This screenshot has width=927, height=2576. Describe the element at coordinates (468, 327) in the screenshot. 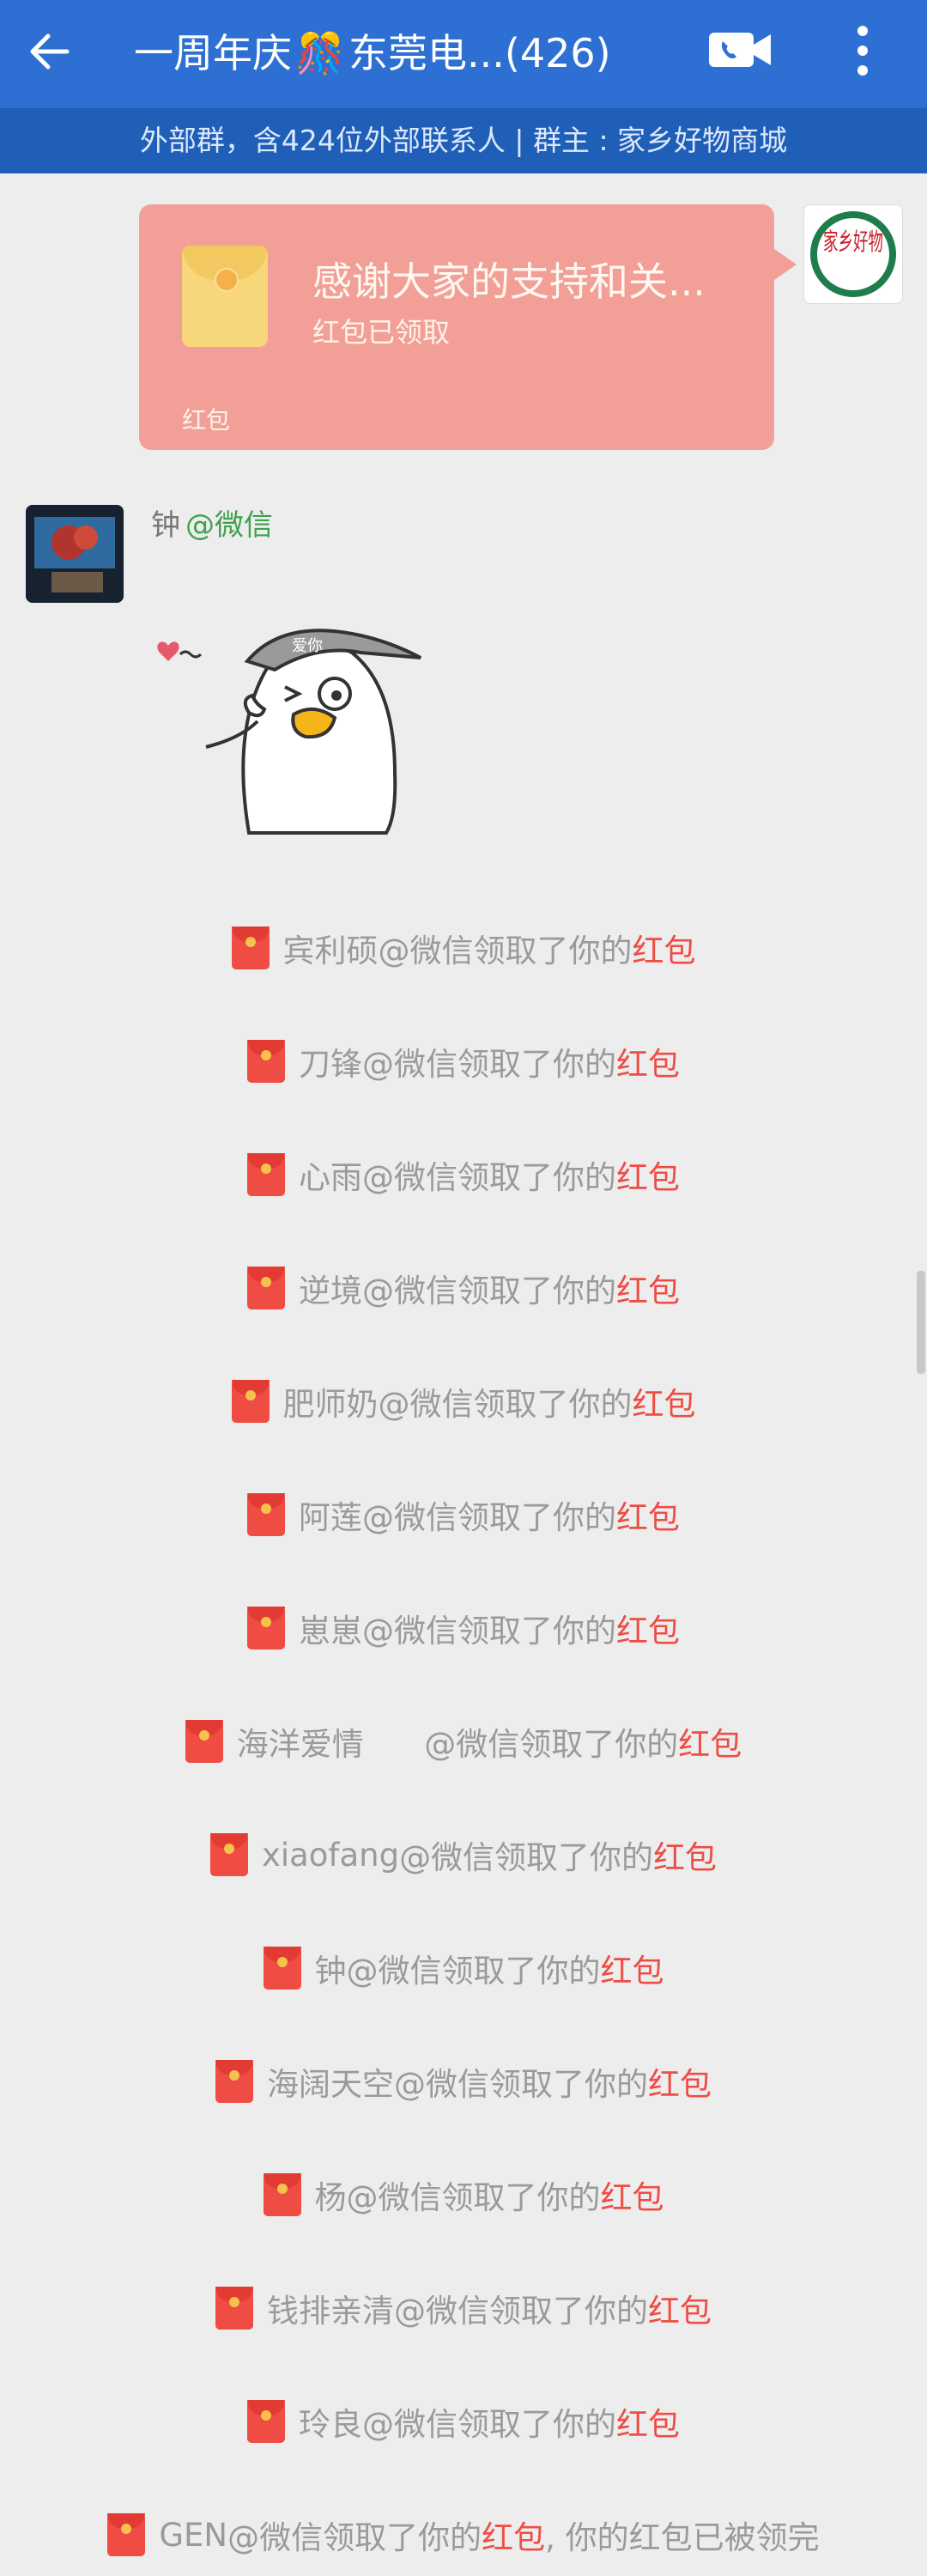

I see `red-packet-message: 感谢大家的支持和关... 红包已领取 红包` at that location.